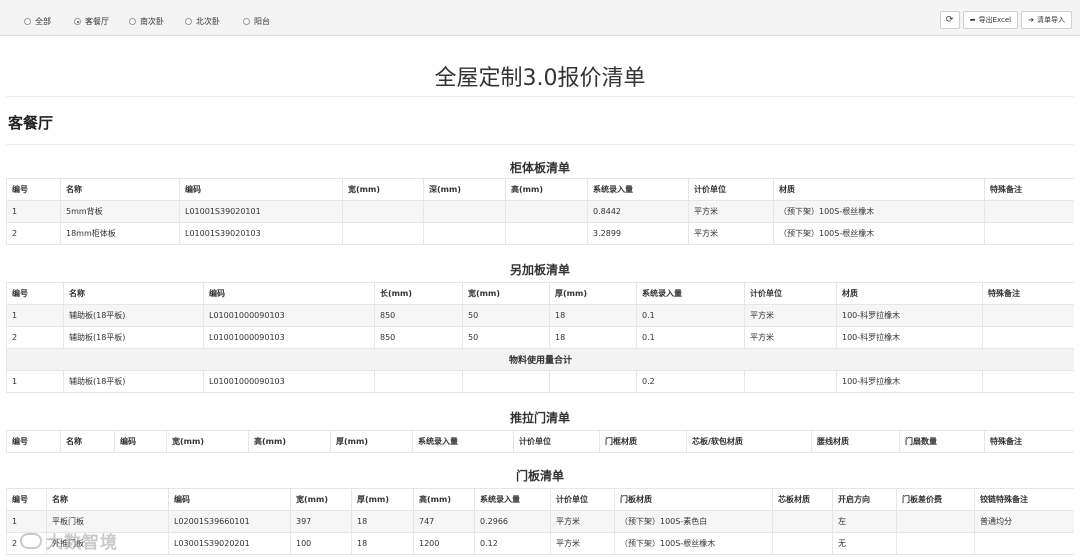 The image size is (1080, 560). What do you see at coordinates (321, 521) in the screenshot?
I see `cell: 397` at bounding box center [321, 521].